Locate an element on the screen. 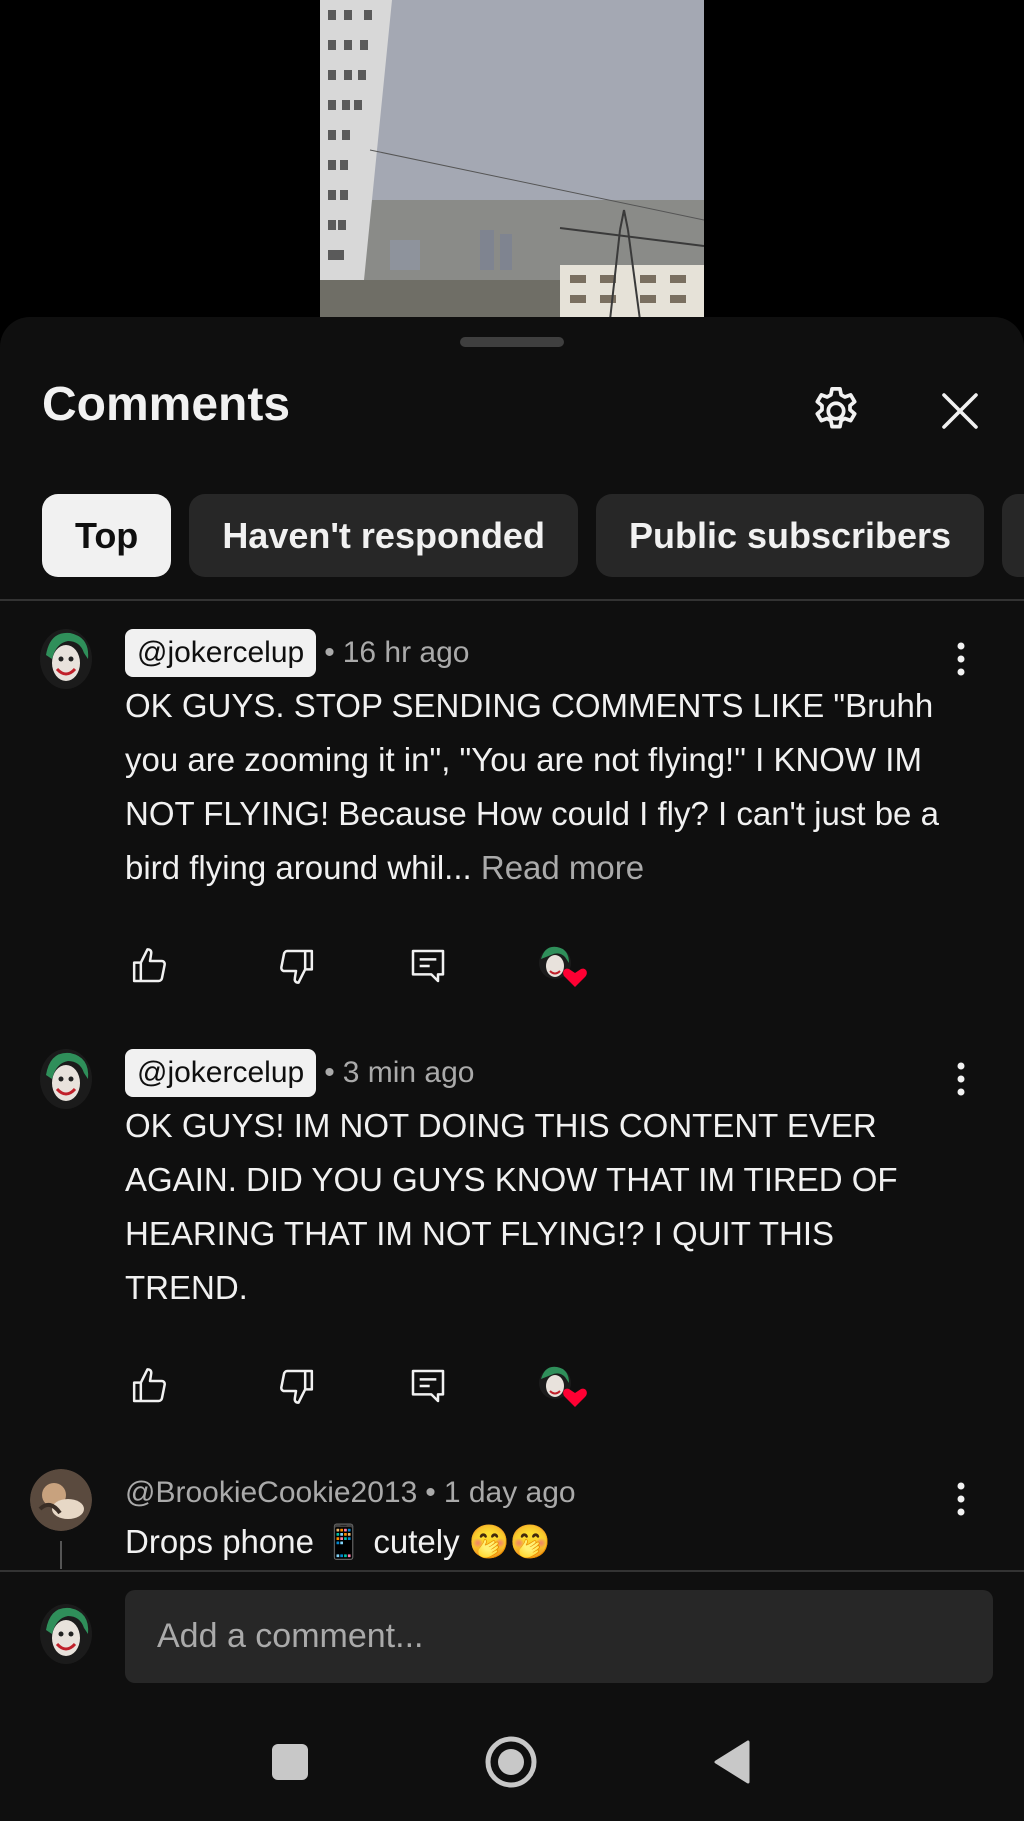 This screenshot has height=1821, width=1024. home-icon is located at coordinates (511, 1762).